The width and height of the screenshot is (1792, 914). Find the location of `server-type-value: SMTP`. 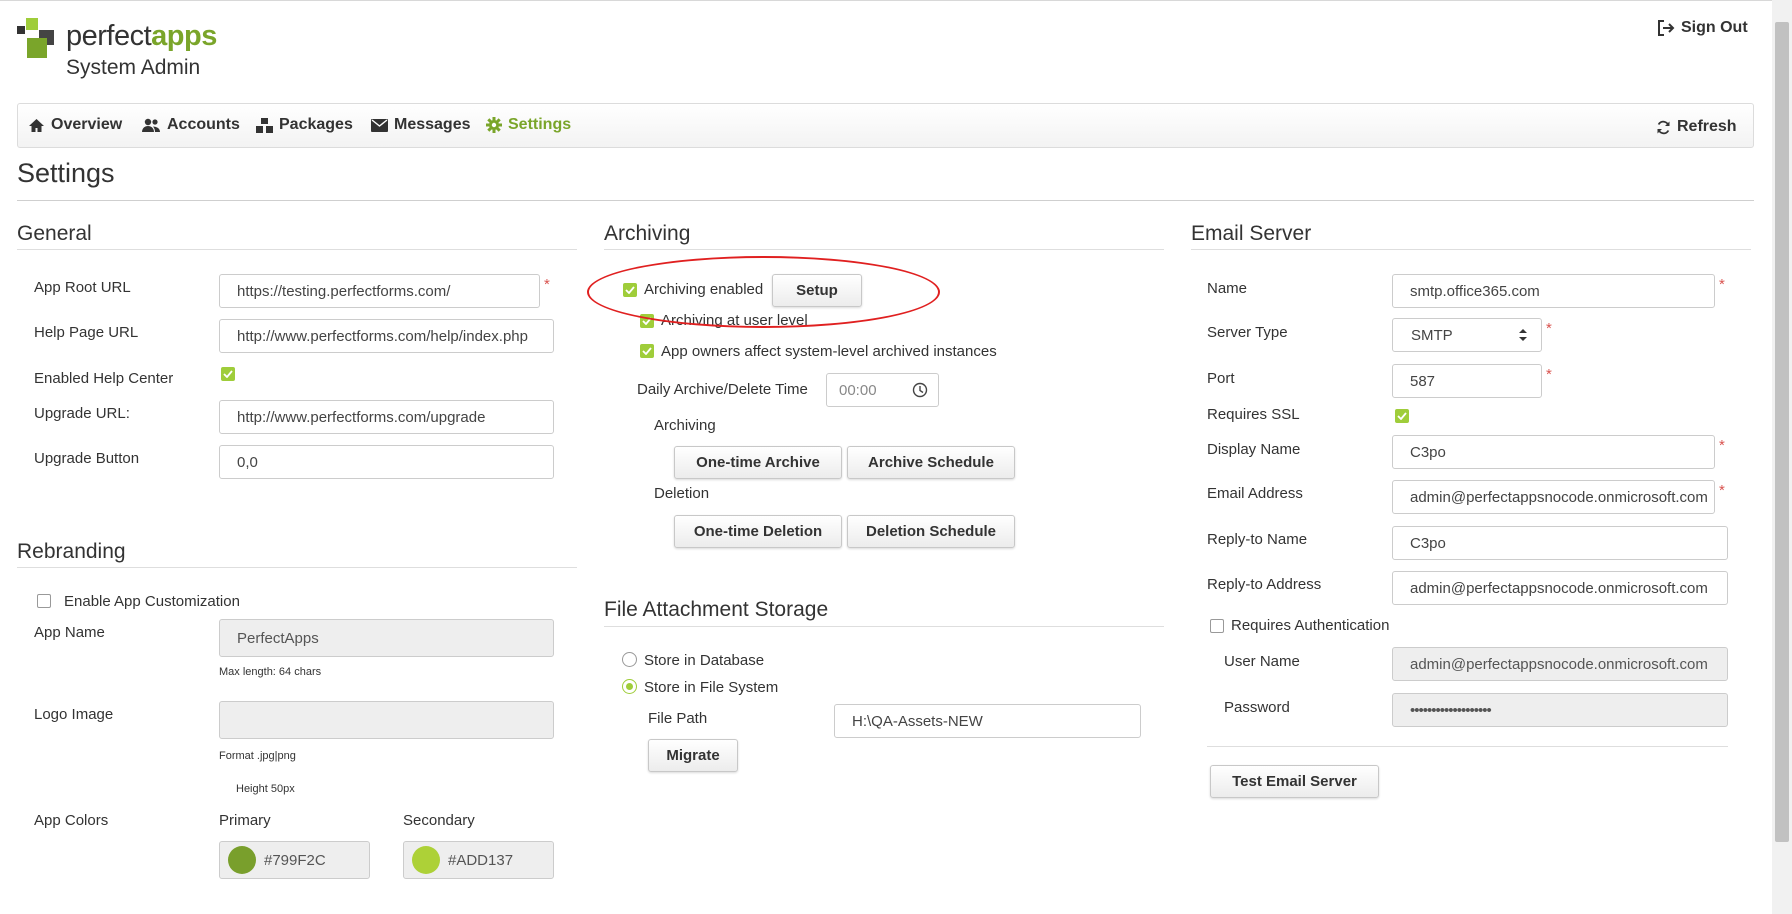

server-type-value: SMTP is located at coordinates (1432, 335).